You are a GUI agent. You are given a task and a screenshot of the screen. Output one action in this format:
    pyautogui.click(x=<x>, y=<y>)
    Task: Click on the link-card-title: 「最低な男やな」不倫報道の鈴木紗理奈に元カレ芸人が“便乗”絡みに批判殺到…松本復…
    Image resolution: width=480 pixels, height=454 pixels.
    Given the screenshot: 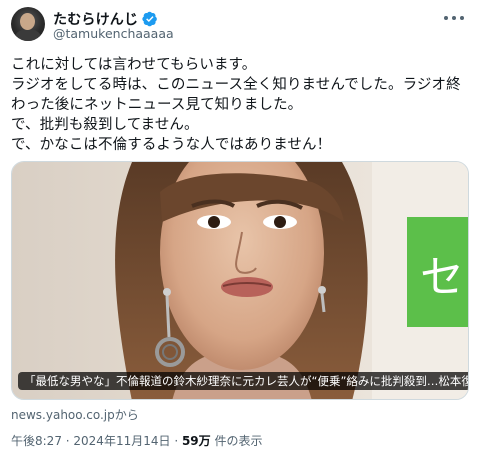 What is the action you would take?
    pyautogui.click(x=243, y=381)
    